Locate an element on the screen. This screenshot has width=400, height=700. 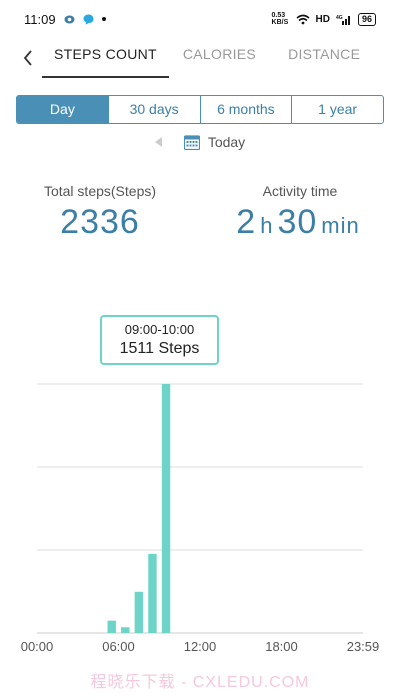
status-left: 11:09 is located at coordinates (148, 19).